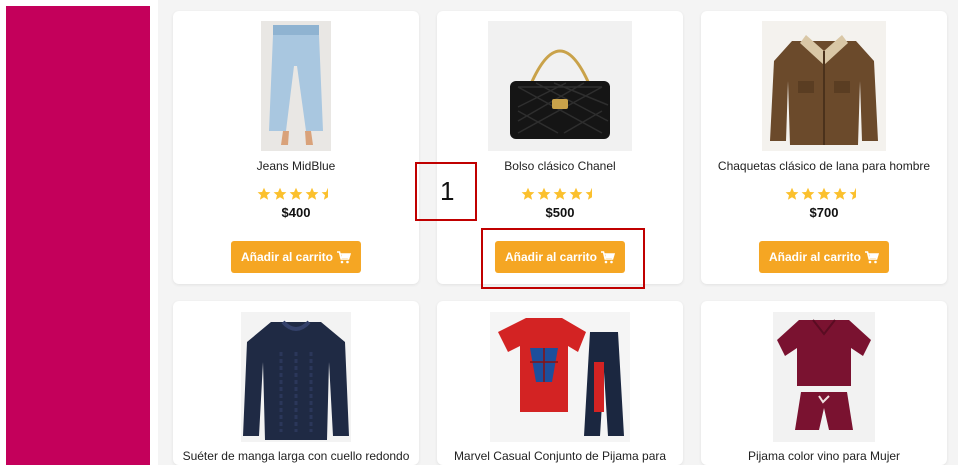  Describe the element at coordinates (447, 191) in the screenshot. I see `annotation-number: 1` at that location.